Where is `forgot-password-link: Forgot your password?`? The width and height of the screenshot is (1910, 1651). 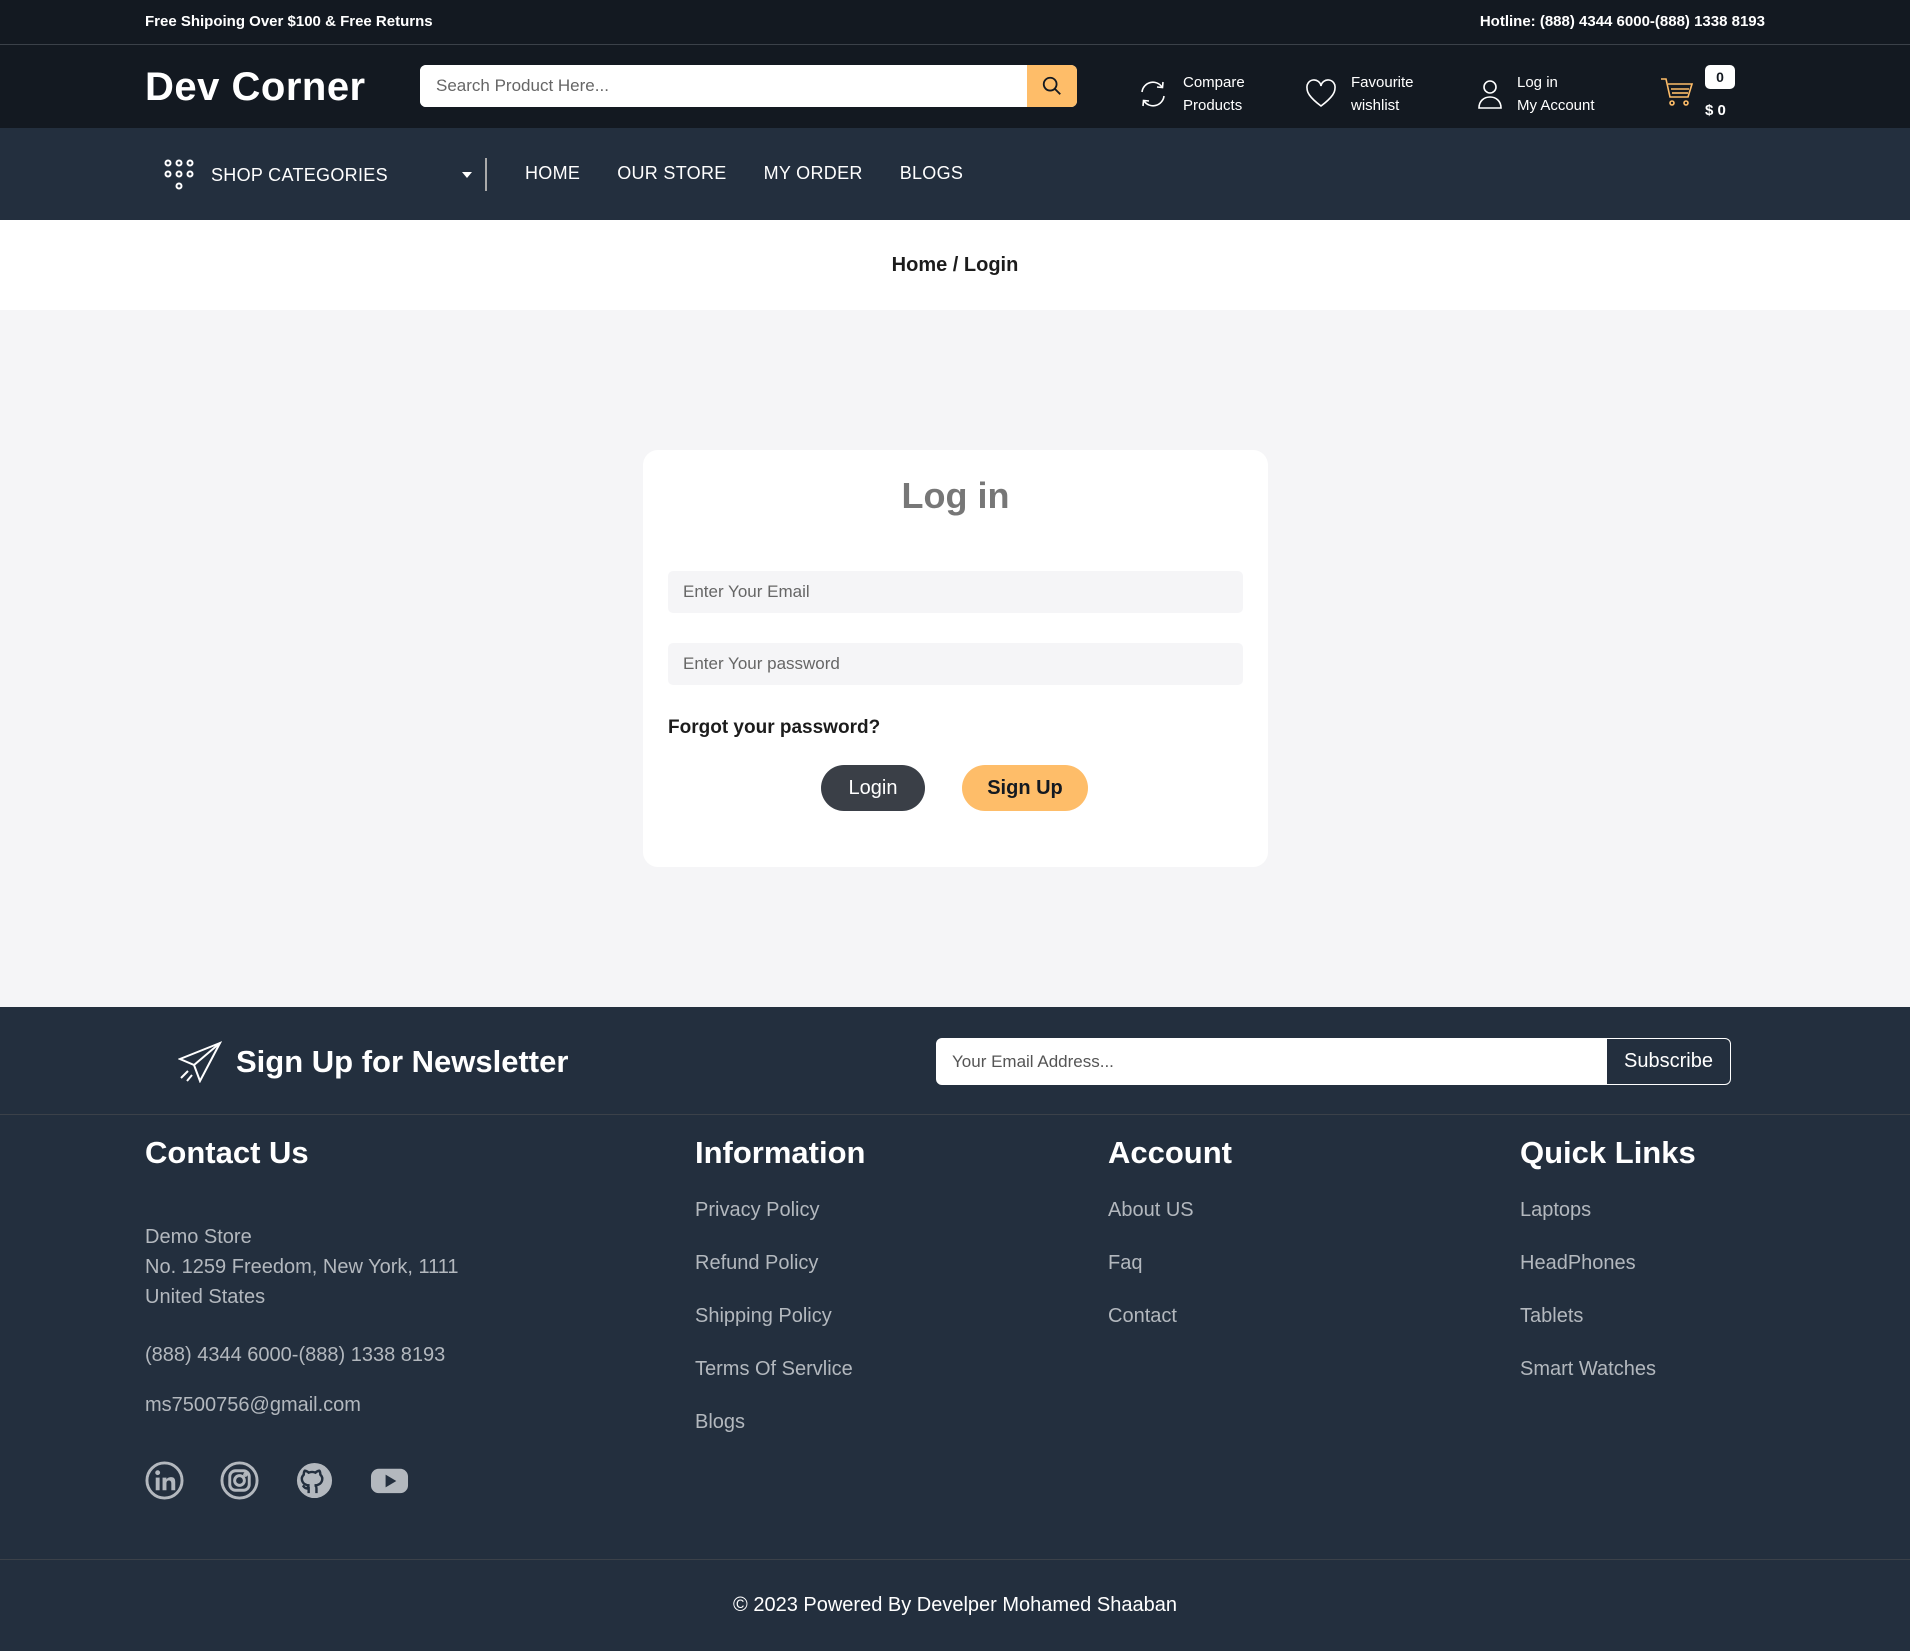 forgot-password-link: Forgot your password? is located at coordinates (774, 728).